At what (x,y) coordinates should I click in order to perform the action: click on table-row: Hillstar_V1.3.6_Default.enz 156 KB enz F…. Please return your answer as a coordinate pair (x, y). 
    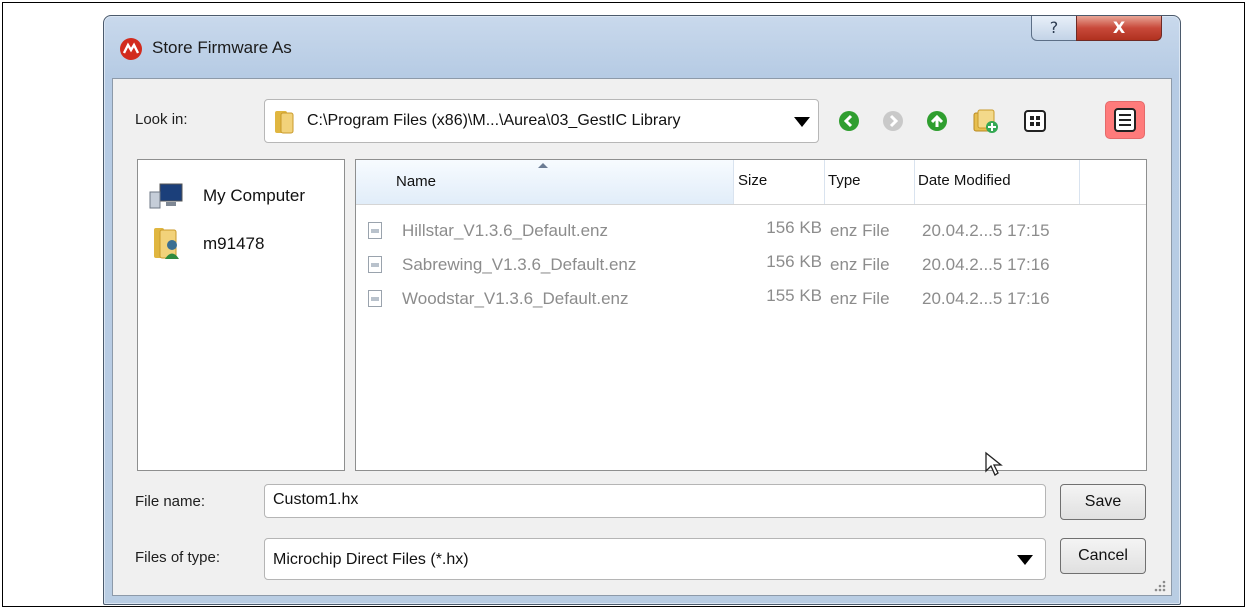
    Looking at the image, I should click on (751, 231).